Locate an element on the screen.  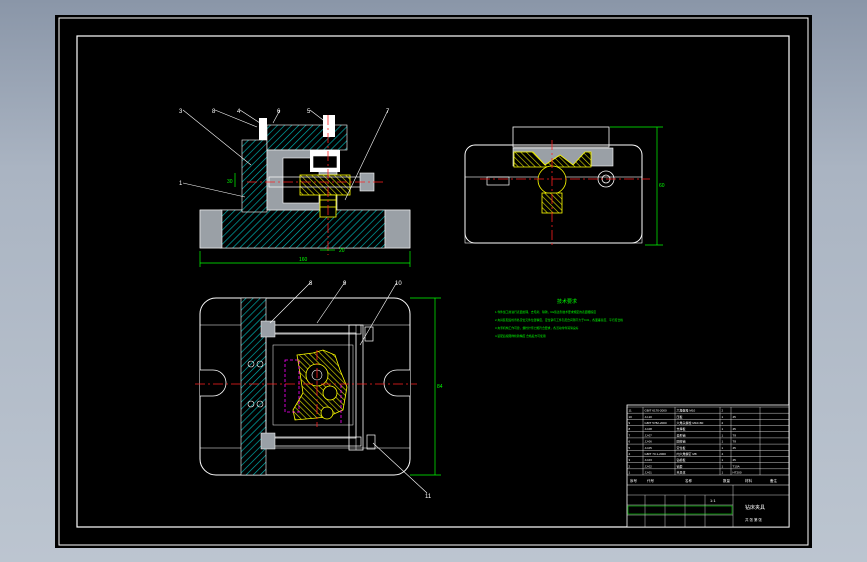
dimension-text: 60 is located at coordinates (662, 186).